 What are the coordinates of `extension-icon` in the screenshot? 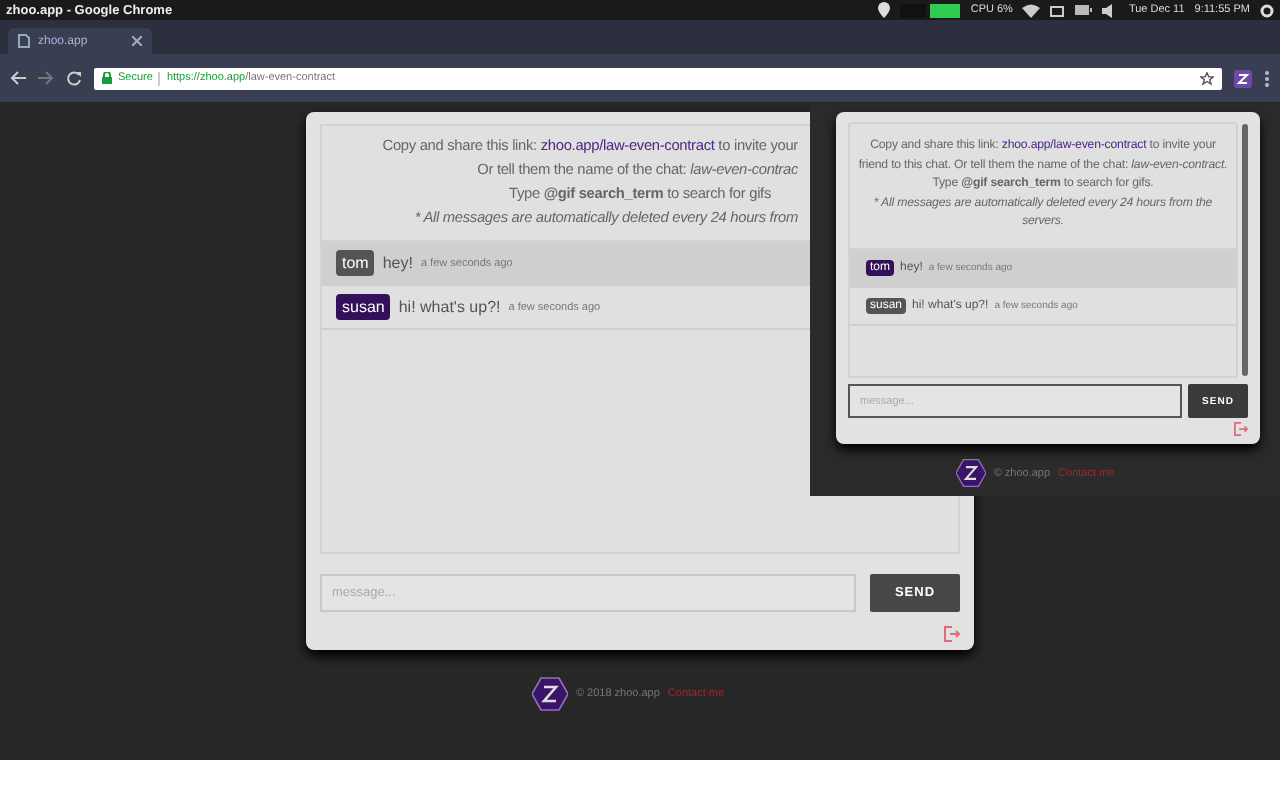 It's located at (1243, 78).